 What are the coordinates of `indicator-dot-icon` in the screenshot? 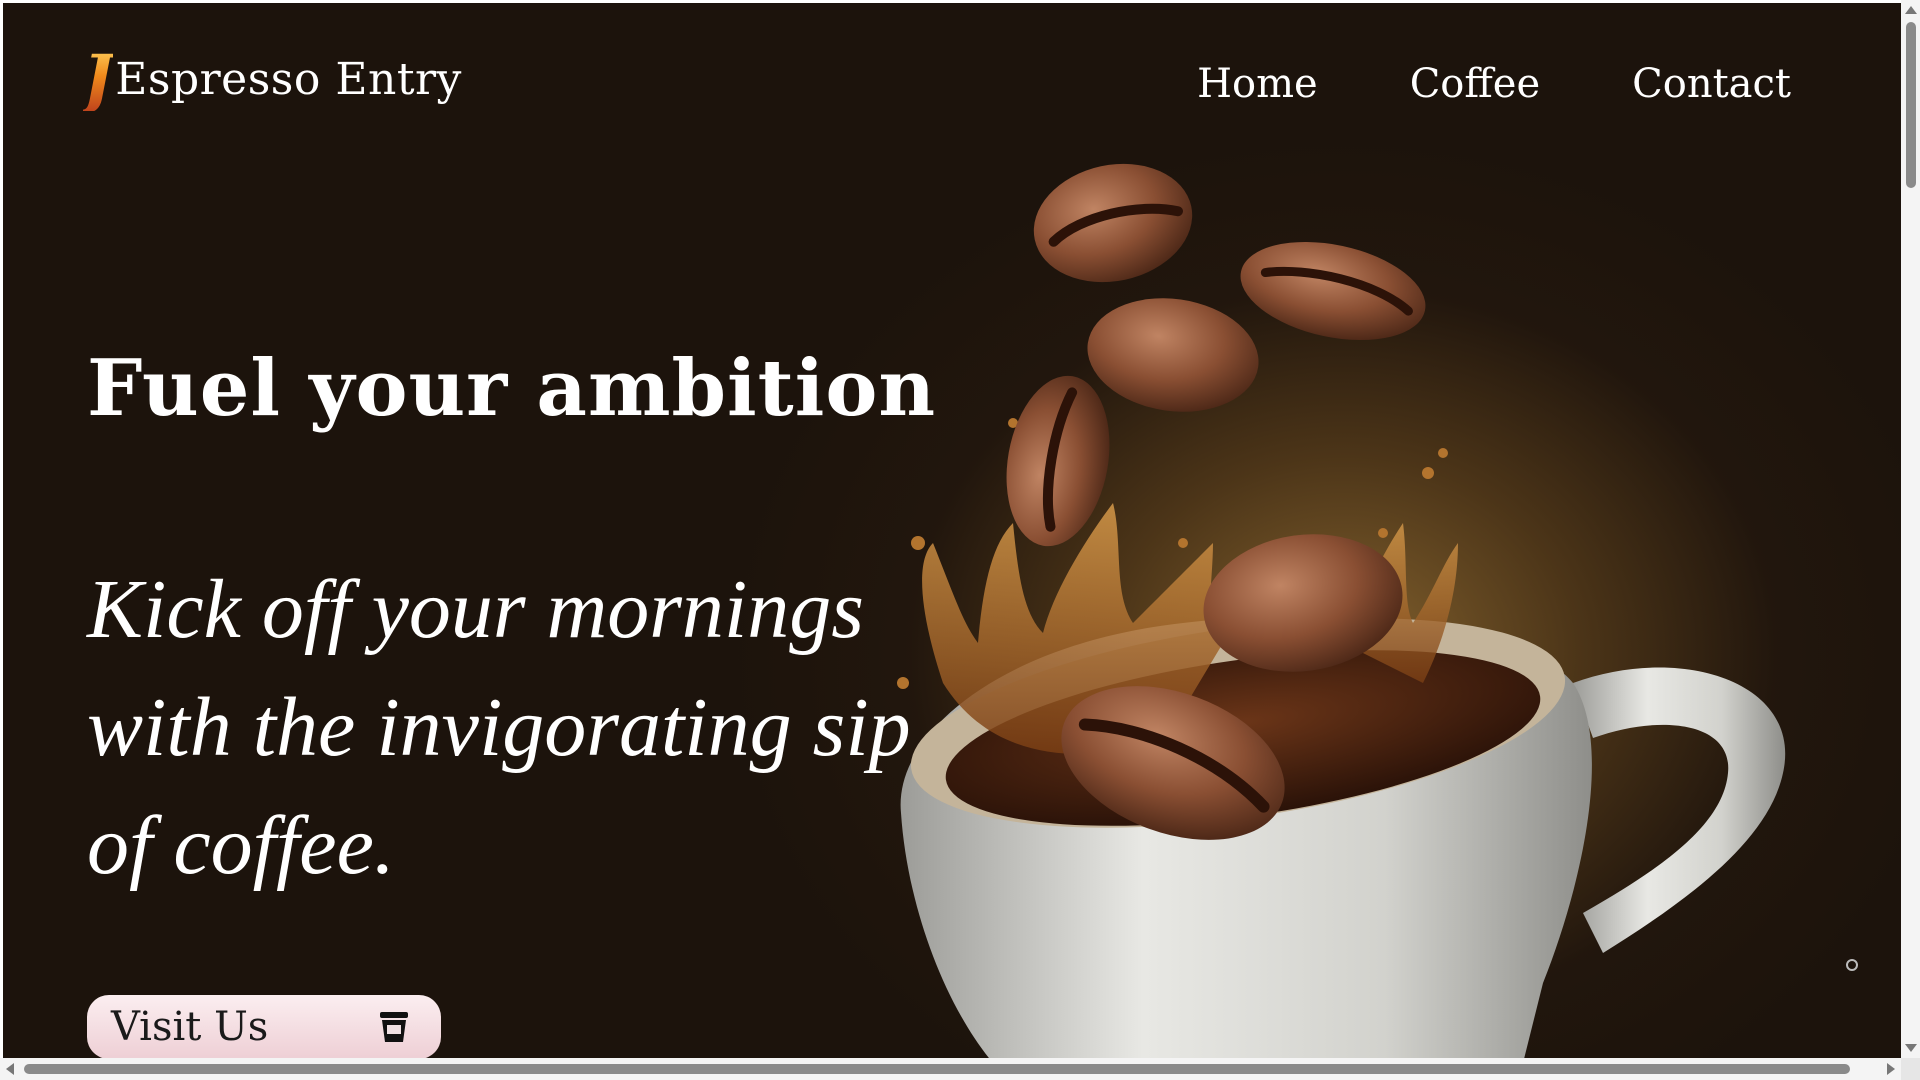 It's located at (1852, 965).